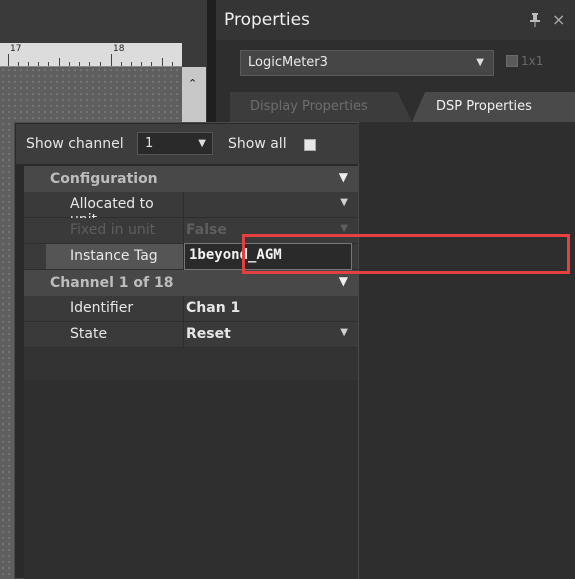 This screenshot has height=579, width=575. Describe the element at coordinates (75, 144) in the screenshot. I see `show-channel-label: Show channel` at that location.